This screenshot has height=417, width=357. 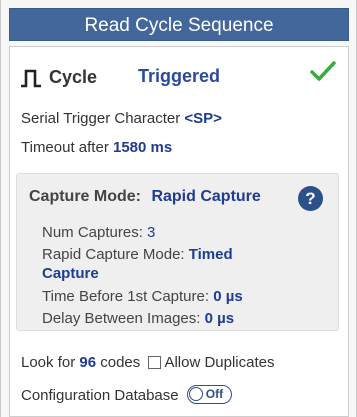 I want to click on config-db-label: Configuration Database, so click(x=100, y=395).